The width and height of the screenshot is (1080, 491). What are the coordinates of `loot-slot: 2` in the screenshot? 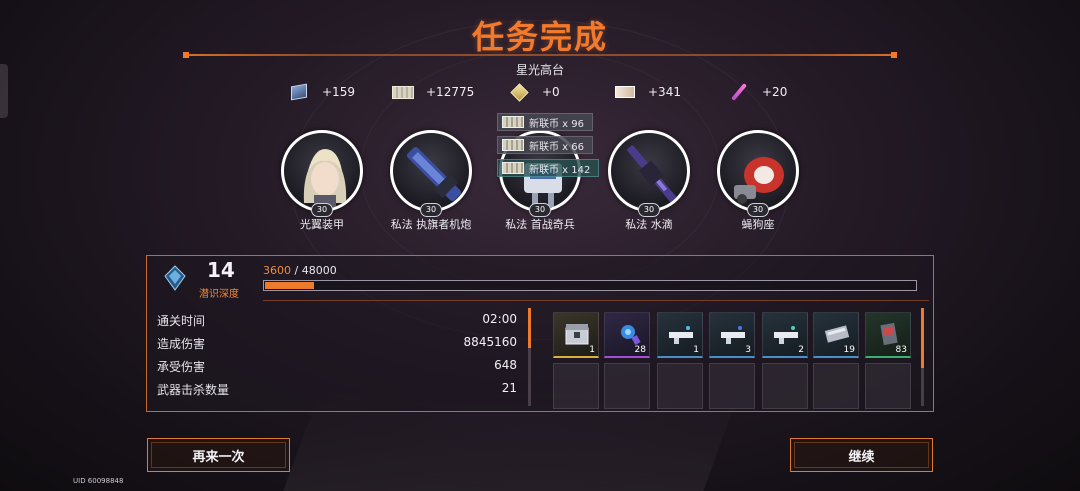 It's located at (785, 335).